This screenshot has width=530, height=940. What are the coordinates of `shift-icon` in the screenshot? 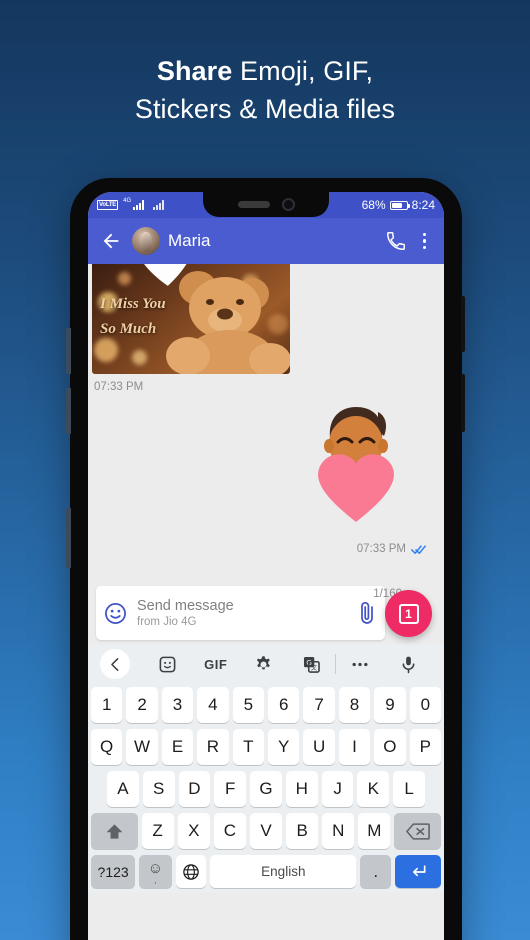 It's located at (114, 831).